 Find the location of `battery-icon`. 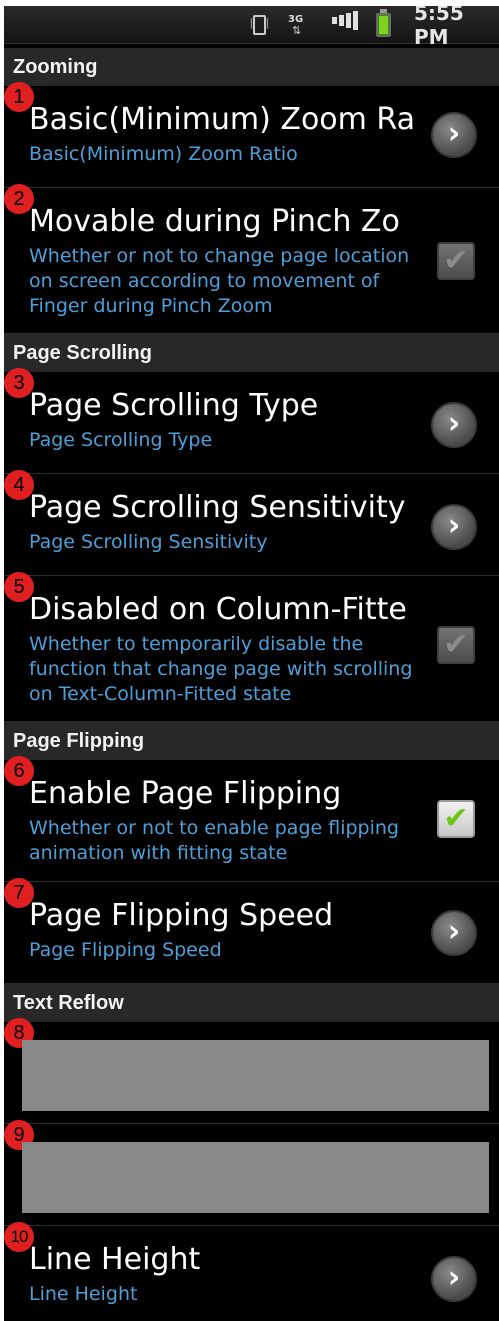

battery-icon is located at coordinates (383, 25).